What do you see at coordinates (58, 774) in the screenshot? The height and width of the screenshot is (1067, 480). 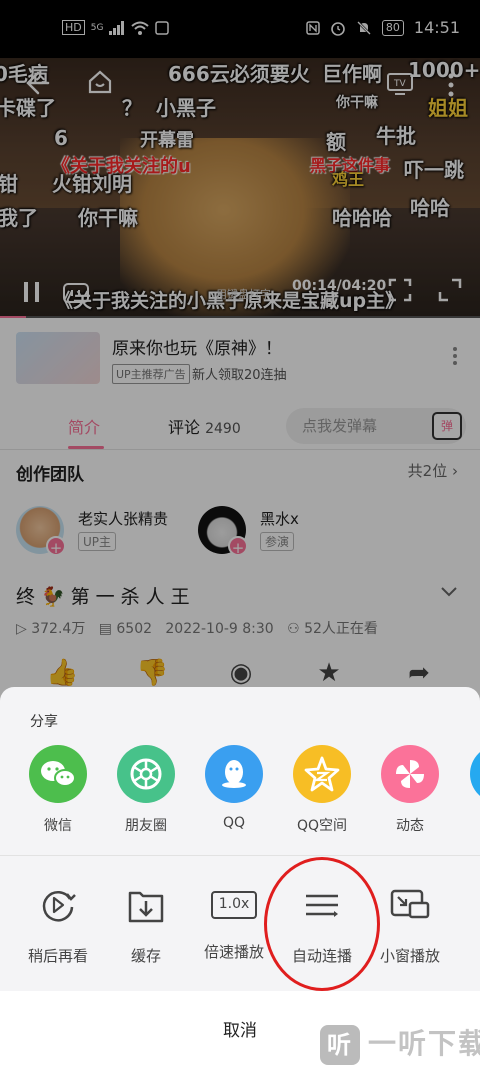 I see `wechat-icon` at bounding box center [58, 774].